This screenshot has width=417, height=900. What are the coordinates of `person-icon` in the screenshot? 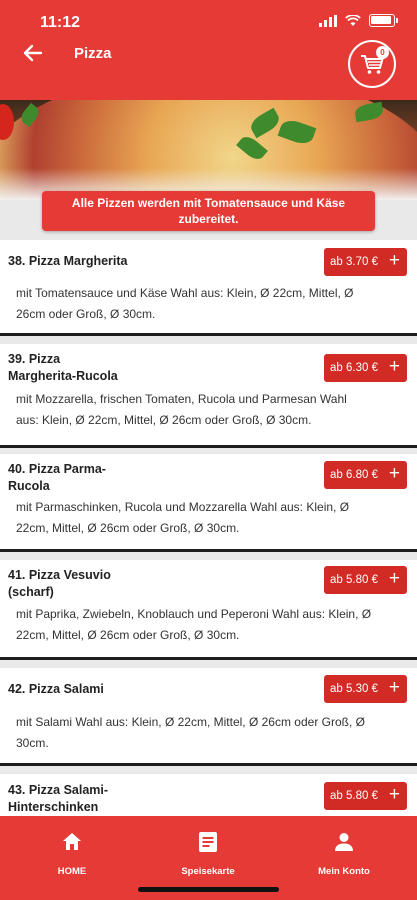 It's located at (344, 842).